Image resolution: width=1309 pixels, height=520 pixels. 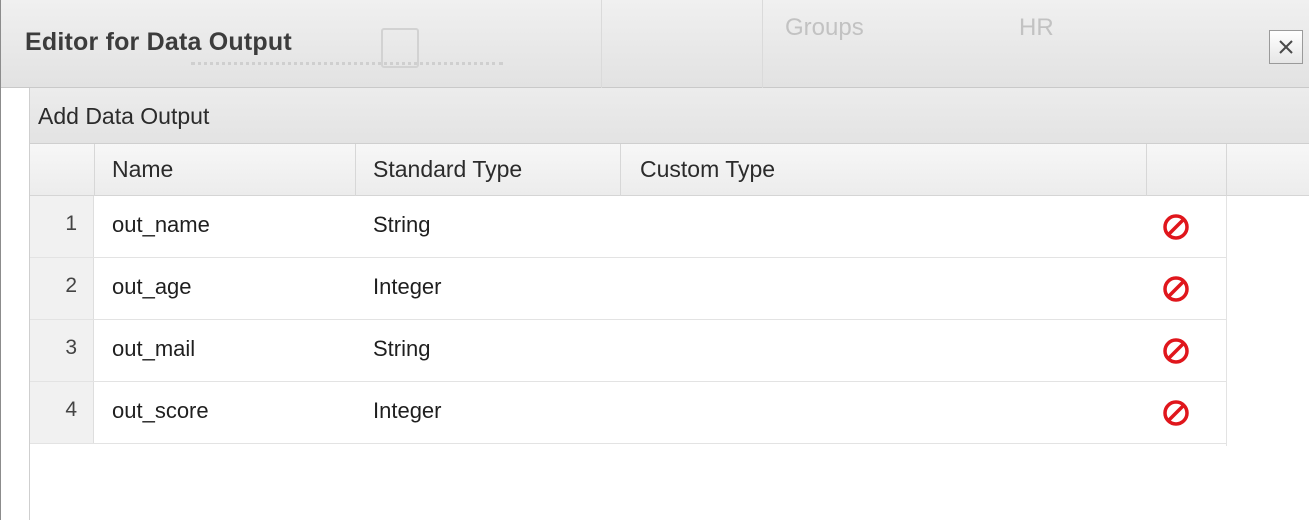 What do you see at coordinates (142, 169) in the screenshot?
I see `column-header-name: Name` at bounding box center [142, 169].